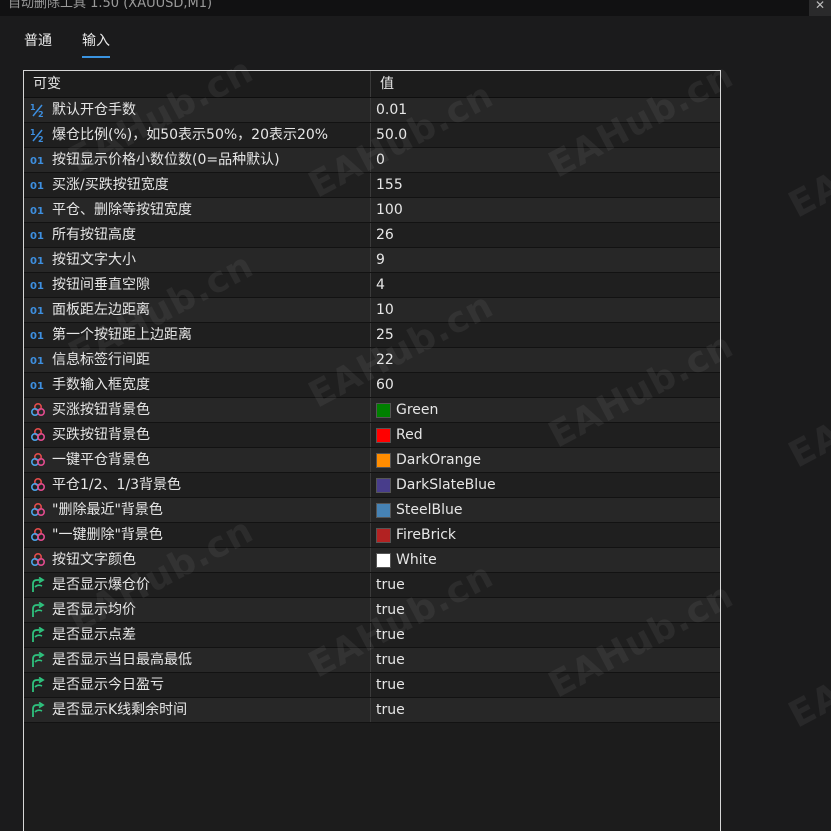 This screenshot has height=831, width=831. What do you see at coordinates (197, 660) in the screenshot?
I see `variable-cell: 是否显示当日最高最低` at bounding box center [197, 660].